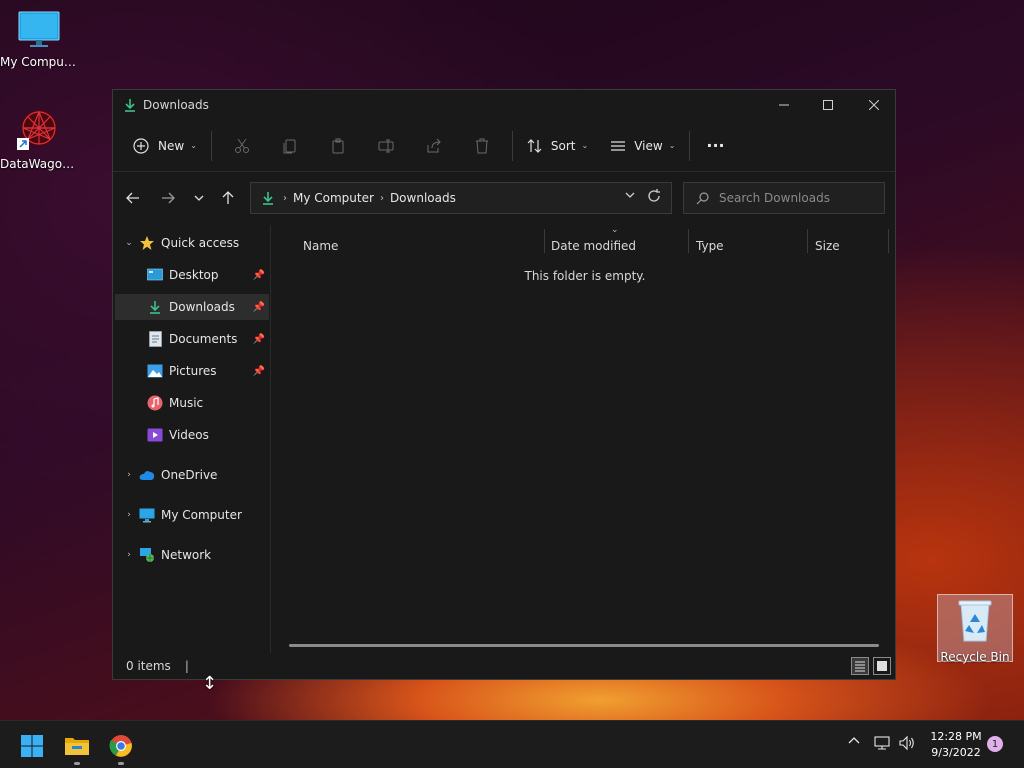 Image resolution: width=1024 pixels, height=768 pixels. Describe the element at coordinates (333, 198) in the screenshot. I see `breadcrumb-my-computer: My Computer` at that location.